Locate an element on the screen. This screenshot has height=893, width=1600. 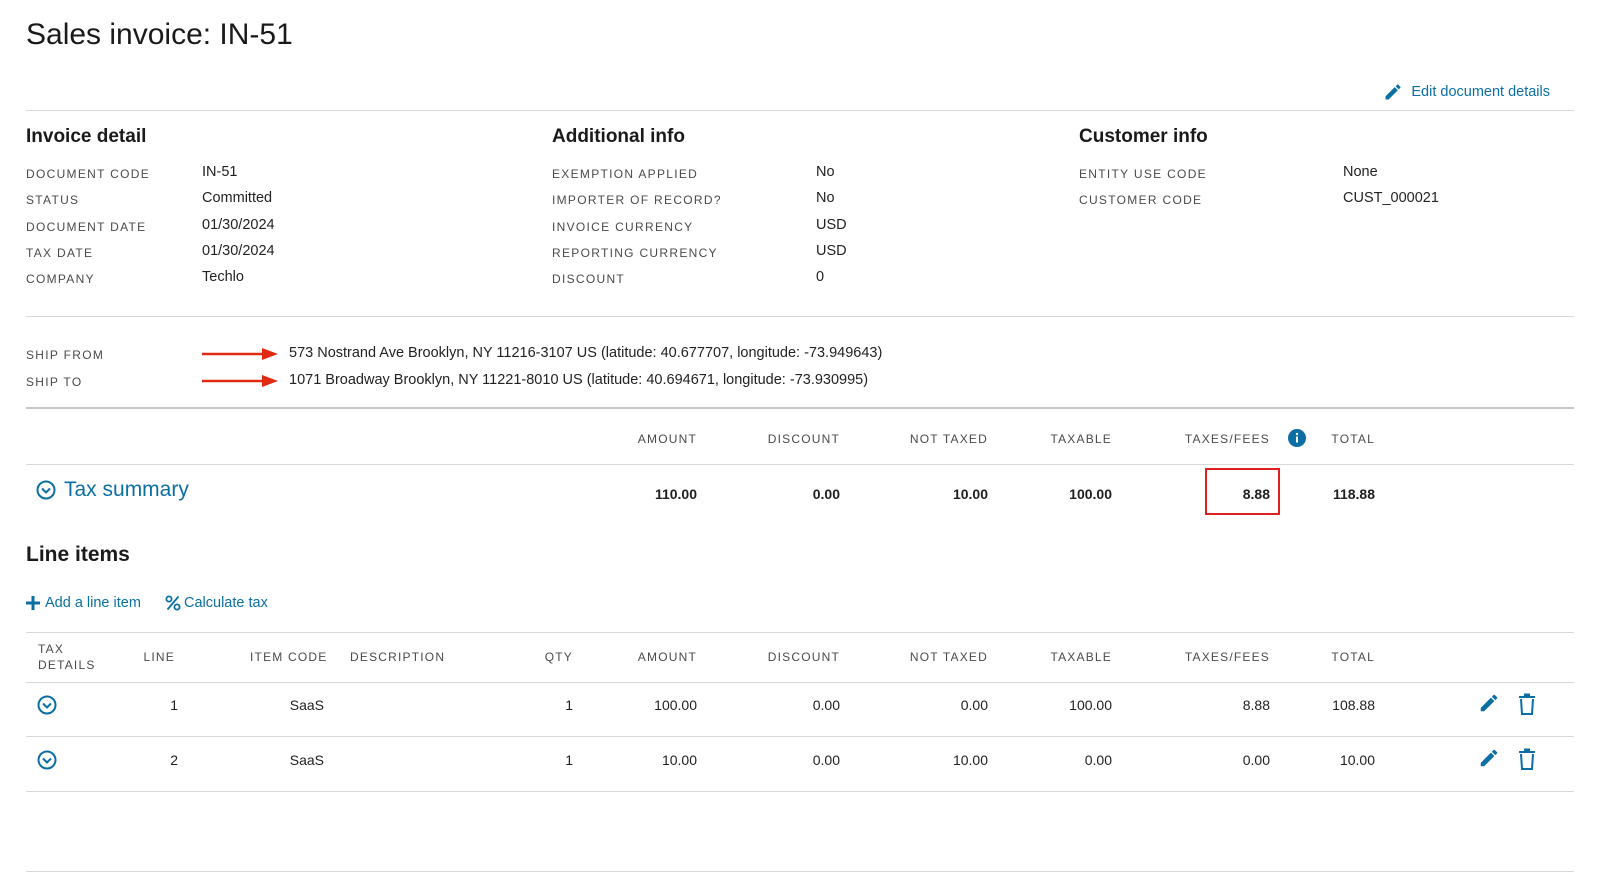
header-taxable: TAXABLE is located at coordinates (1081, 657).